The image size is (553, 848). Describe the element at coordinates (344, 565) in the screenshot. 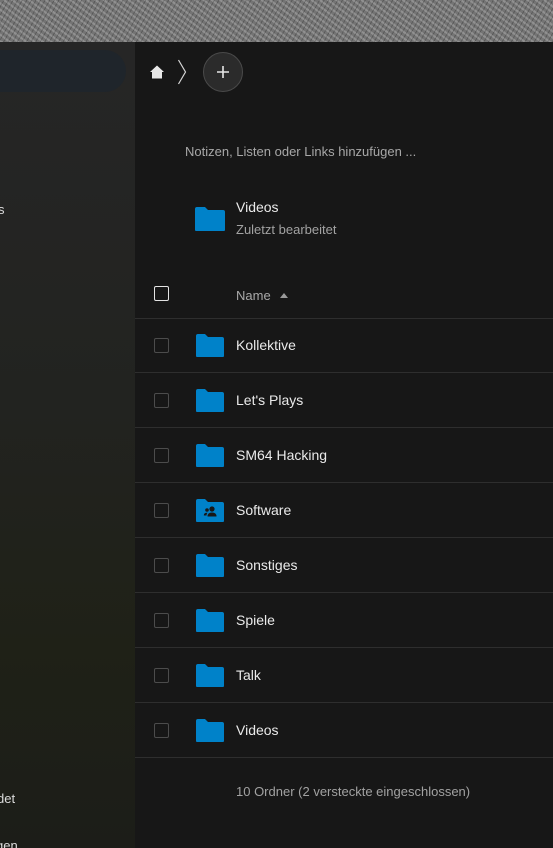

I see `table-row: Sonstiges` at that location.